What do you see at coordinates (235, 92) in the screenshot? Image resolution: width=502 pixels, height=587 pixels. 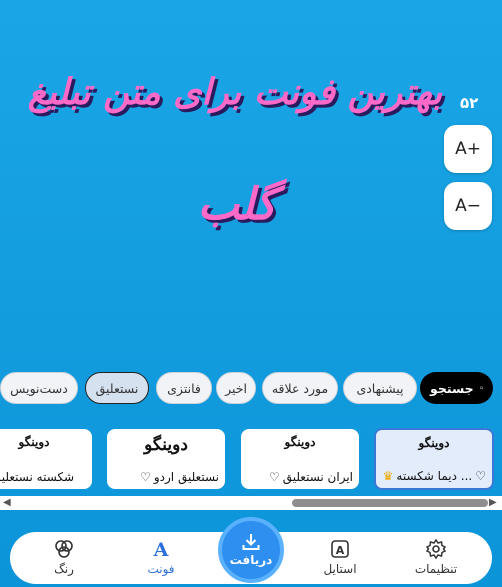 I see `preview-line1: بهترین فونت برای متن تبلیغ` at bounding box center [235, 92].